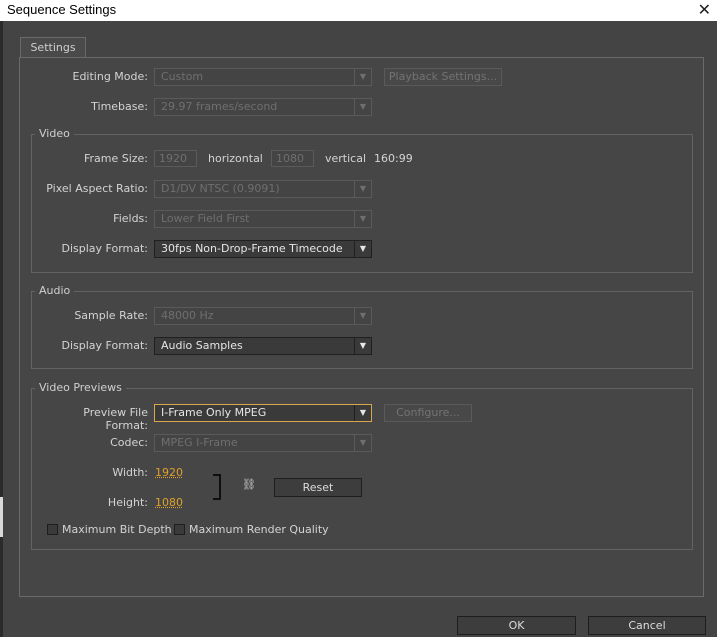 This screenshot has height=637, width=717. I want to click on editing-mode-label: Editing Mode:, so click(110, 76).